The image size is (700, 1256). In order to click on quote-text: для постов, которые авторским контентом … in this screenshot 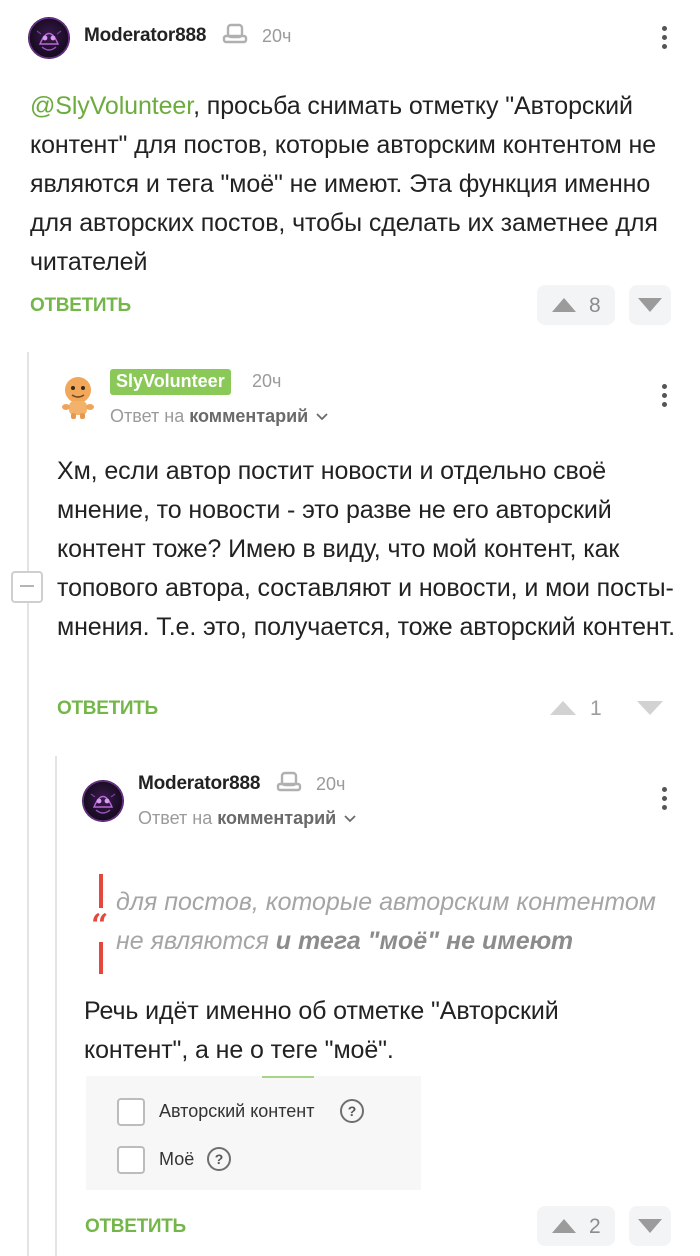, I will do `click(386, 921)`.